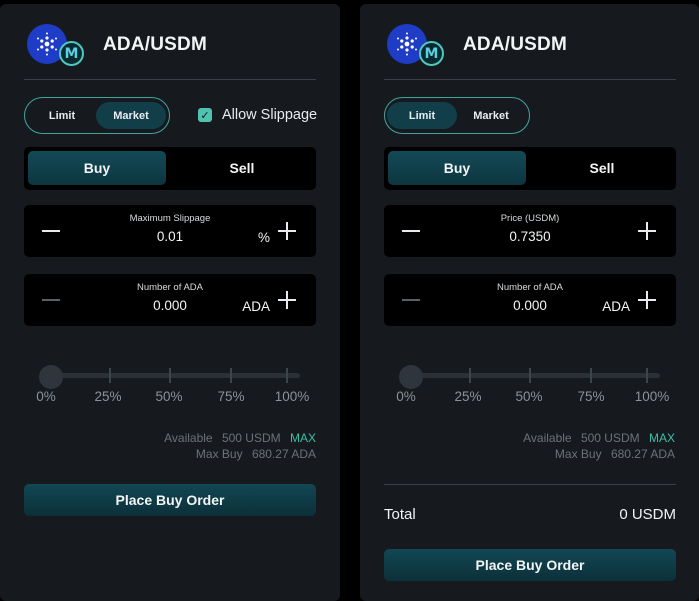  Describe the element at coordinates (170, 218) in the screenshot. I see `max-slippage-label: Maximum Slippage` at that location.